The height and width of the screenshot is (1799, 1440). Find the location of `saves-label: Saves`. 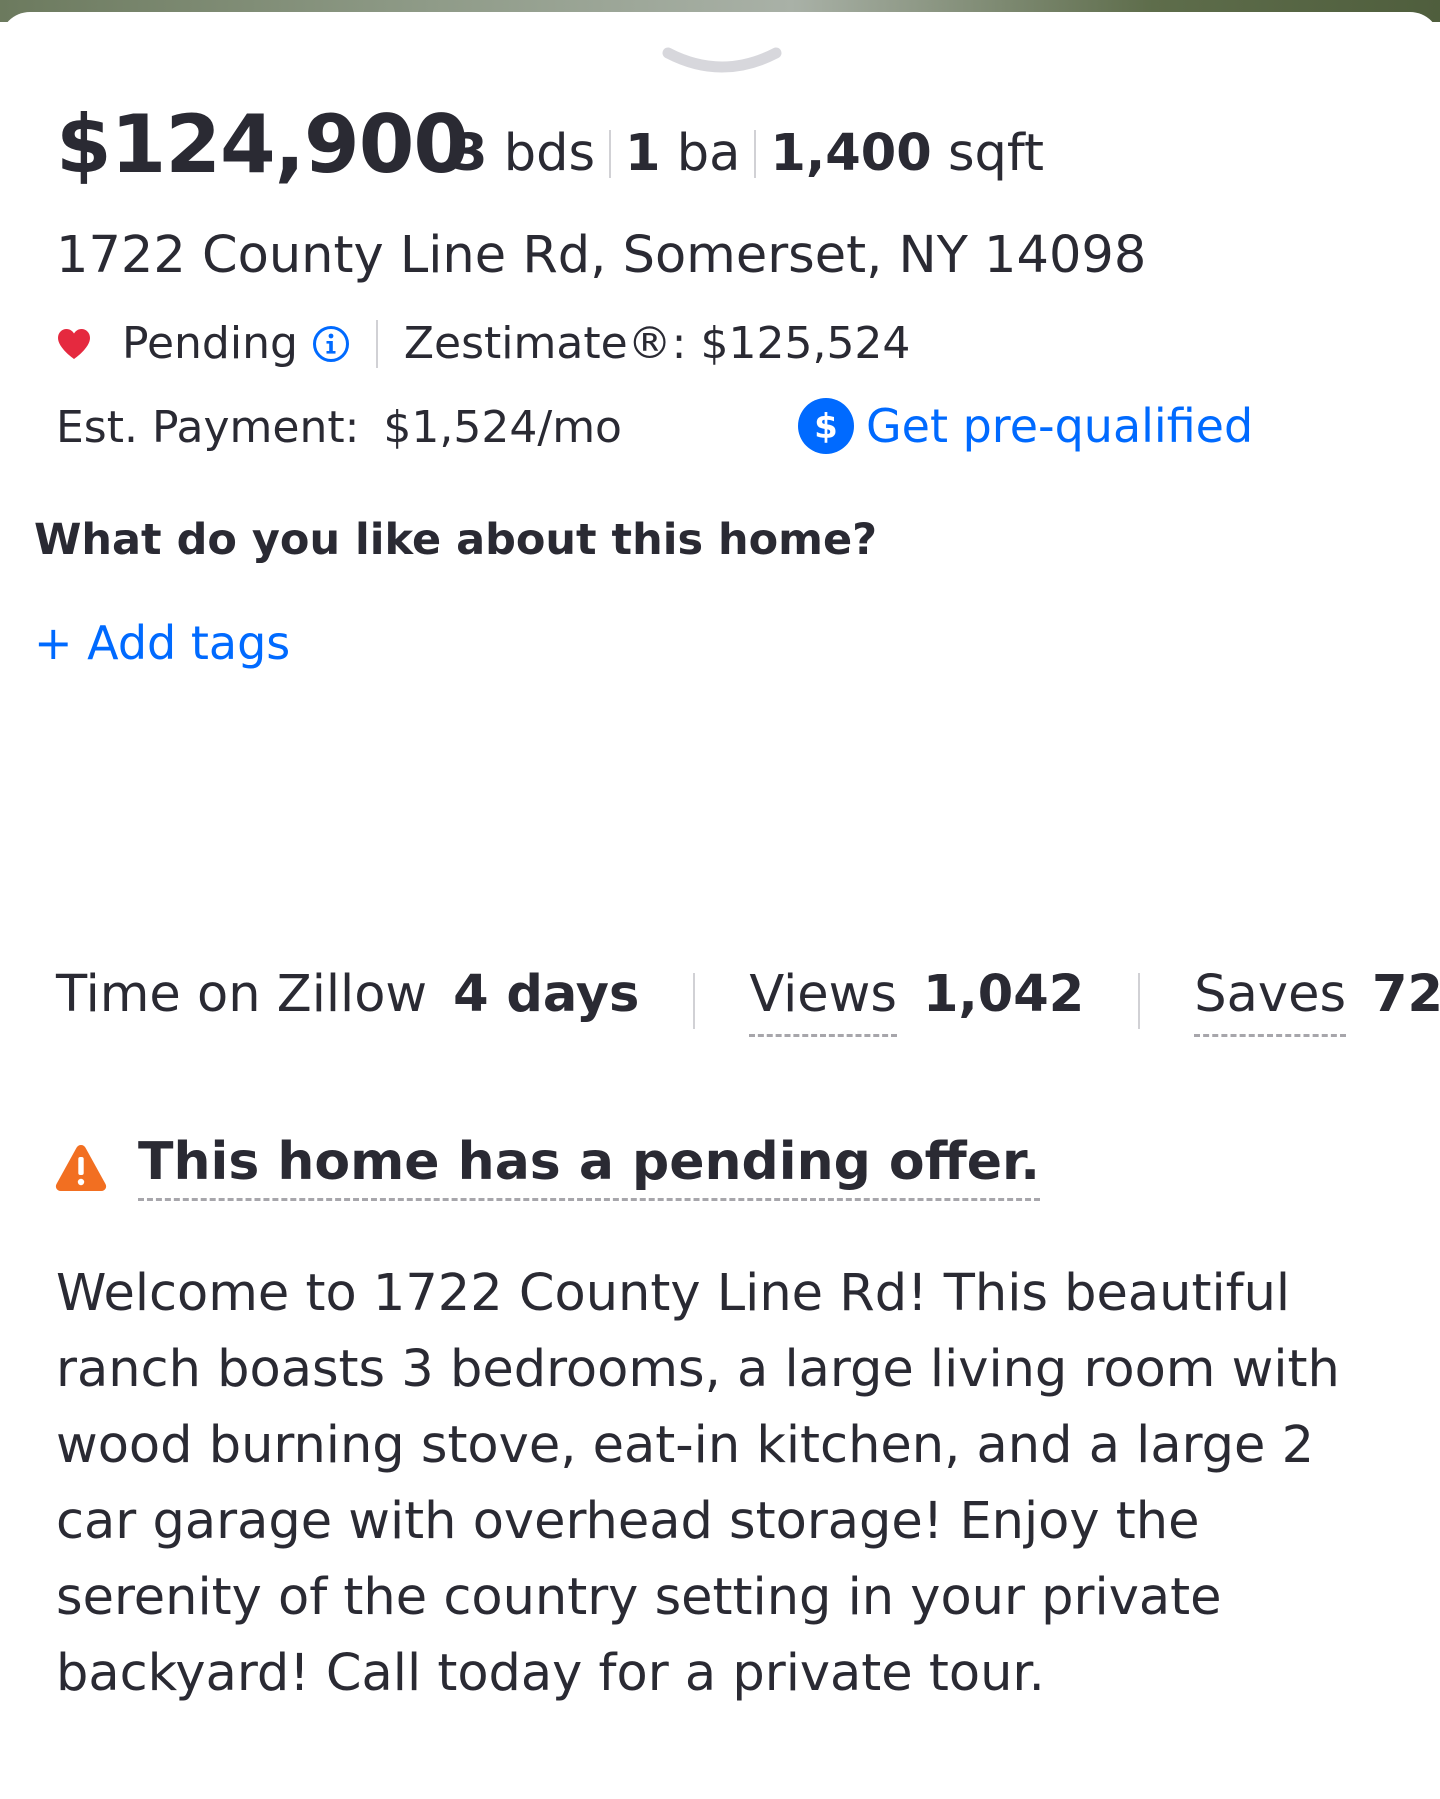

saves-label: Saves is located at coordinates (1270, 1001).